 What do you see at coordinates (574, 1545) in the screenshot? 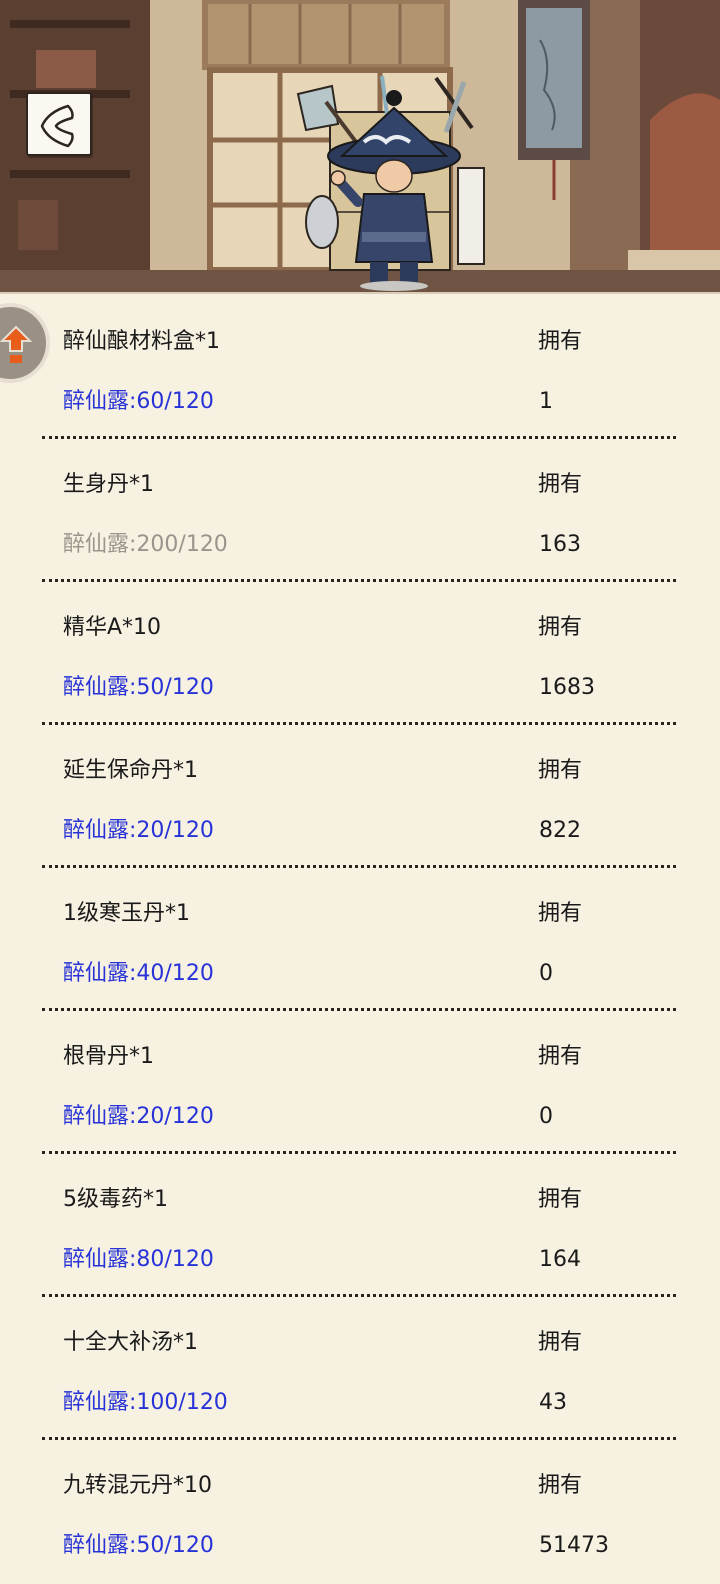
I see `owned-count: 51473` at bounding box center [574, 1545].